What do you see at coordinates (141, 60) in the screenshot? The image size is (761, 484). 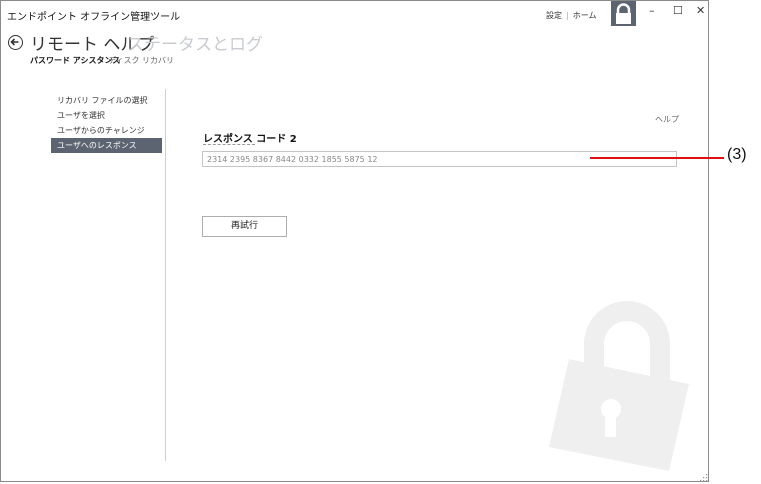 I see `tab-disk-recovery: ディスク リカバリ` at bounding box center [141, 60].